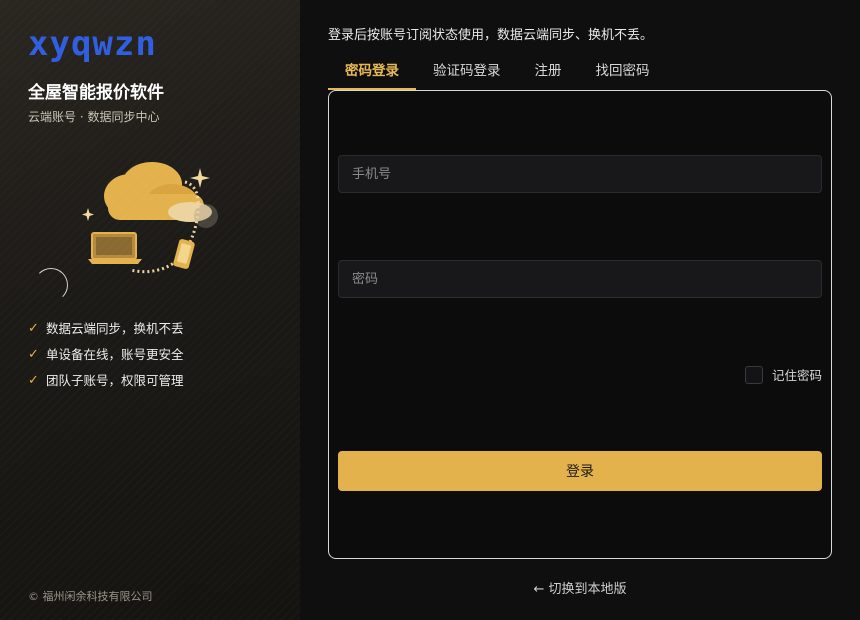  Describe the element at coordinates (96, 93) in the screenshot. I see `brand-title: 全屋智能报价软件` at that location.